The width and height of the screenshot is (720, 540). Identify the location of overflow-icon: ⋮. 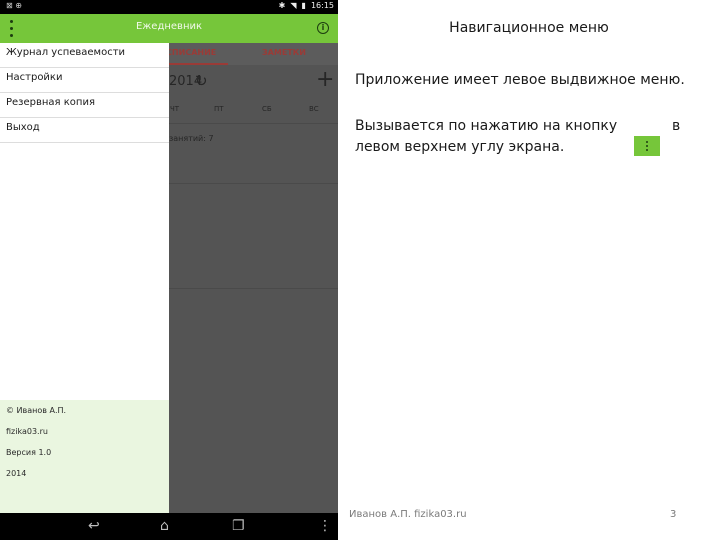
(325, 526).